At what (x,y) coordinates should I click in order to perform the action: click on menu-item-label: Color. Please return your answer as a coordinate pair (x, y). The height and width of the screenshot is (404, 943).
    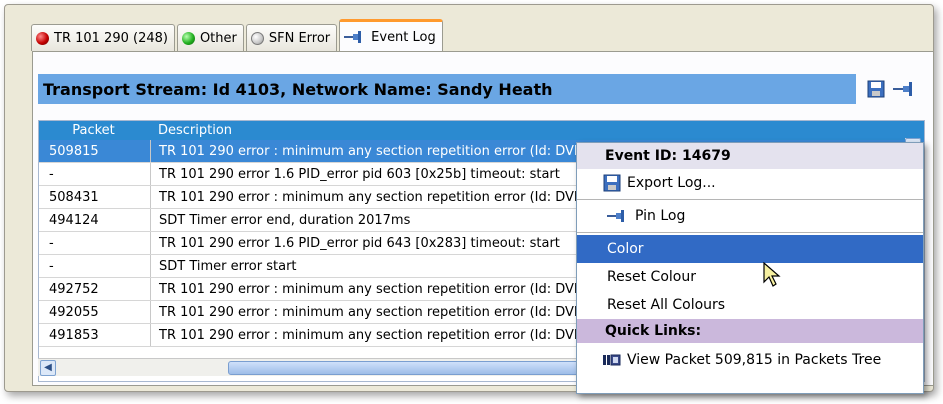
    Looking at the image, I should click on (625, 249).